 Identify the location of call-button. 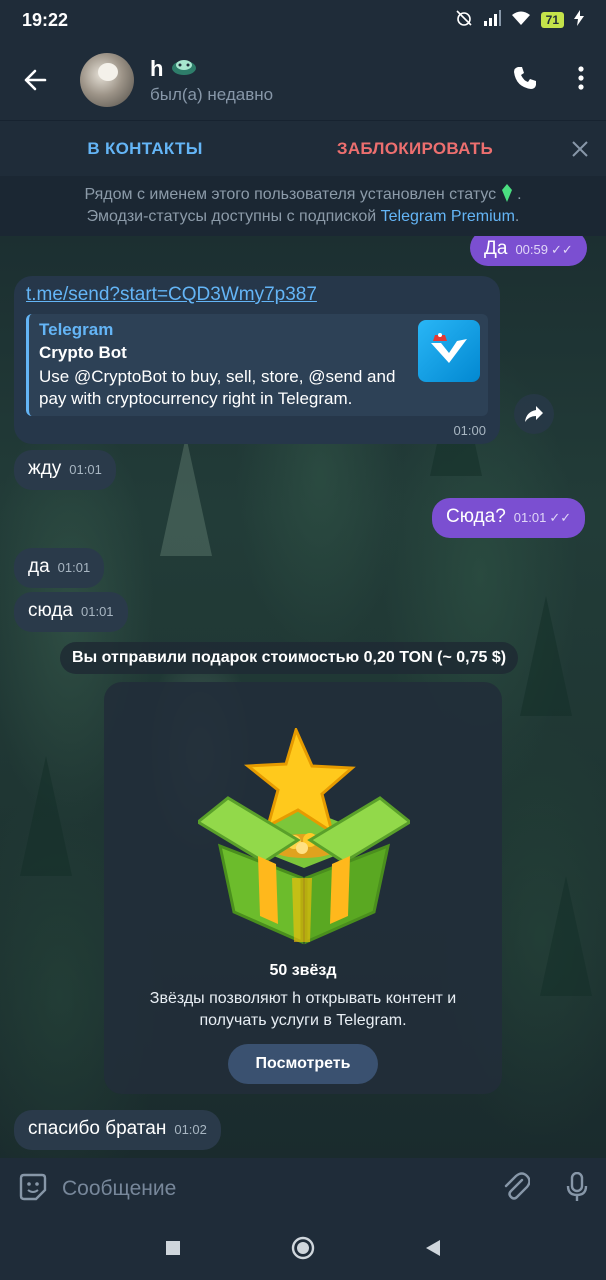
(525, 80).